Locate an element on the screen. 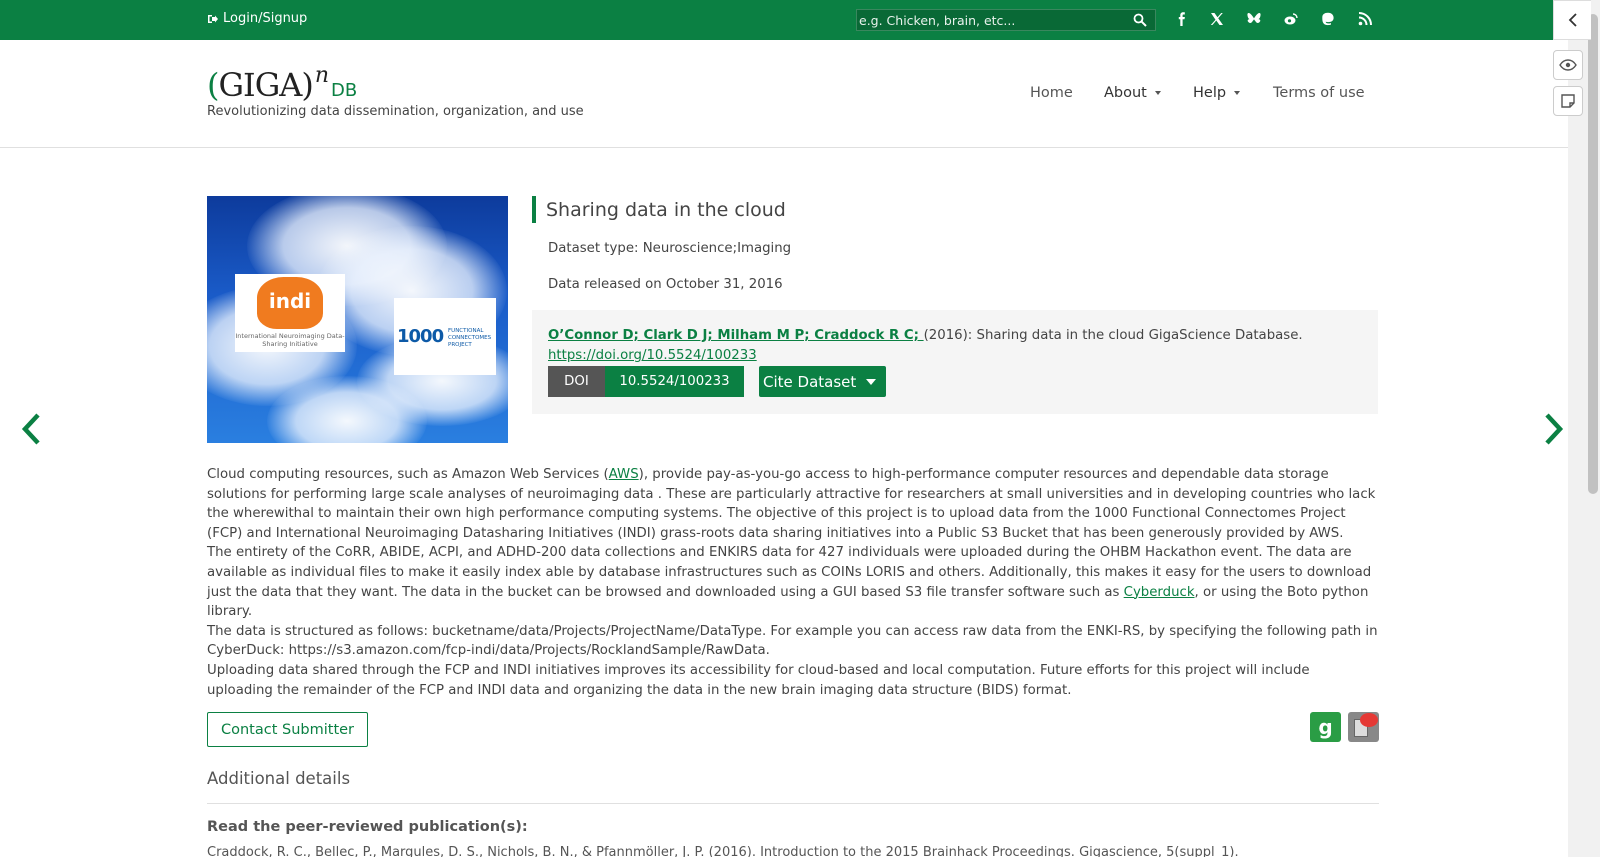  cyberduck-link: Cyberduck is located at coordinates (1159, 592).